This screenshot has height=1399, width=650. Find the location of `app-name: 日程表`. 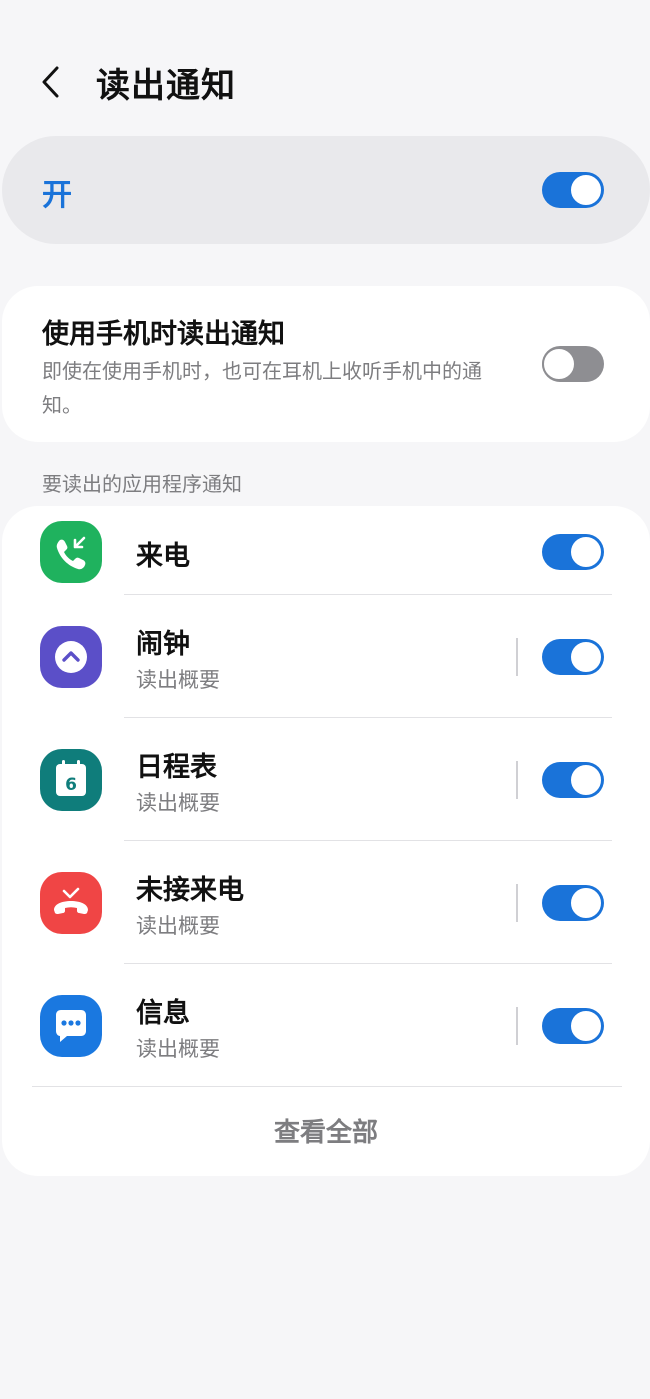

app-name: 日程表 is located at coordinates (176, 767).